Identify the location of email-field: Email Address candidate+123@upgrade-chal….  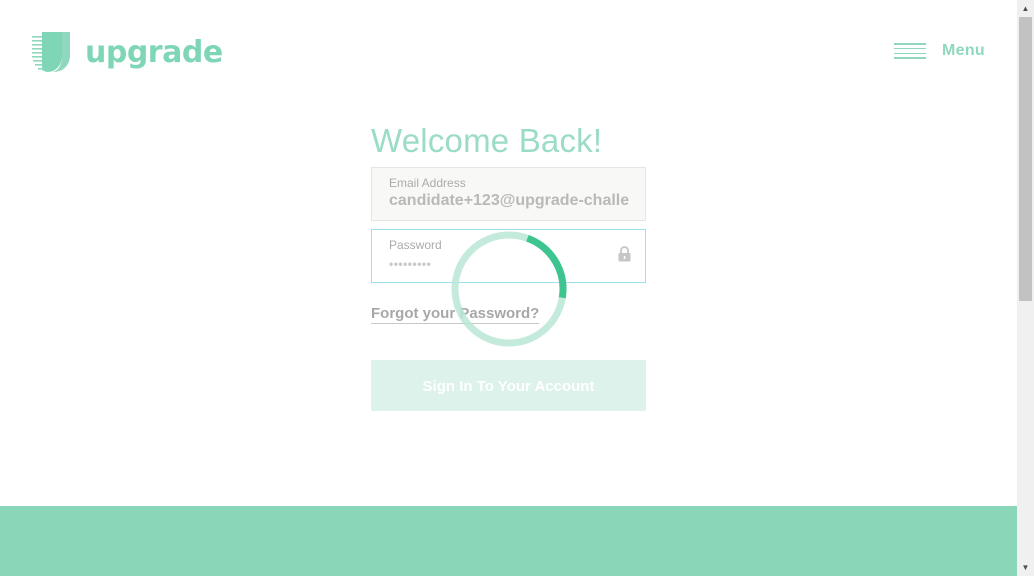
(508, 194).